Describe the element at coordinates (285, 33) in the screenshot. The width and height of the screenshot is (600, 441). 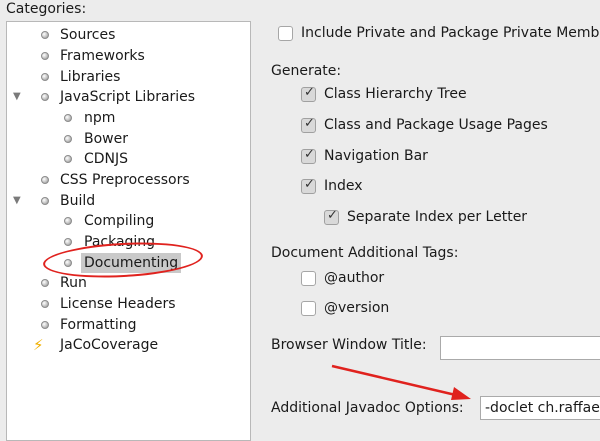
I see `include-private-checkbox` at that location.